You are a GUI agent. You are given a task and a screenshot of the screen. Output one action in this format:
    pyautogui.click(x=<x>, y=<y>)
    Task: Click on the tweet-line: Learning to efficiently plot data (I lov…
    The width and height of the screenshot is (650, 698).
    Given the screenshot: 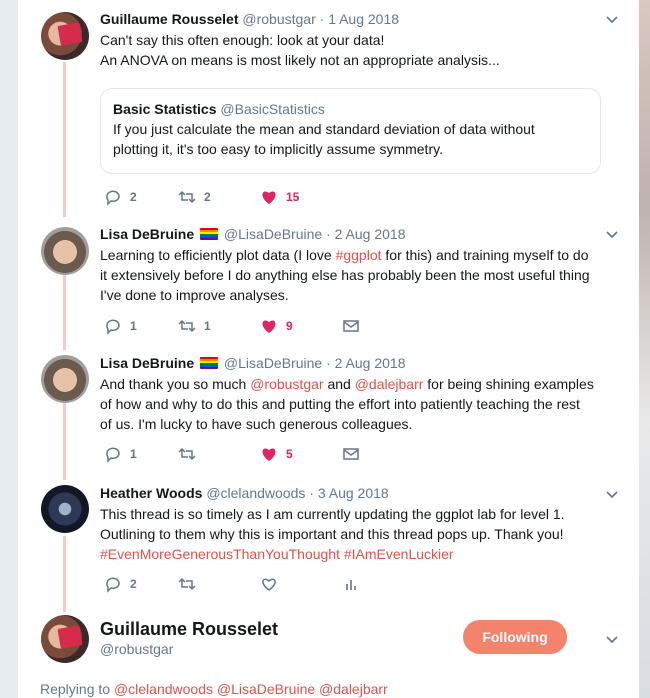 What is the action you would take?
    pyautogui.click(x=344, y=255)
    